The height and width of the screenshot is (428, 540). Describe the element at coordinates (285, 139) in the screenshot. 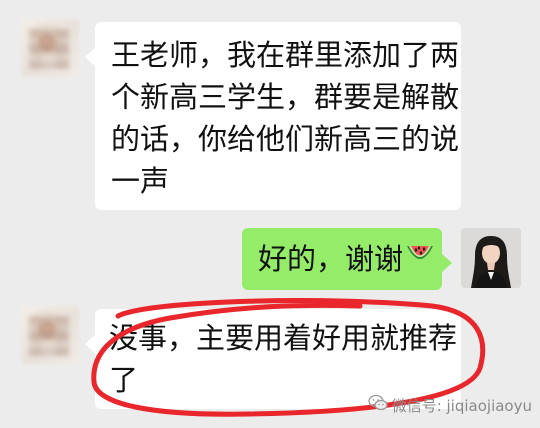

I see `message-text-line: 的话，你给他们新高三的说` at that location.